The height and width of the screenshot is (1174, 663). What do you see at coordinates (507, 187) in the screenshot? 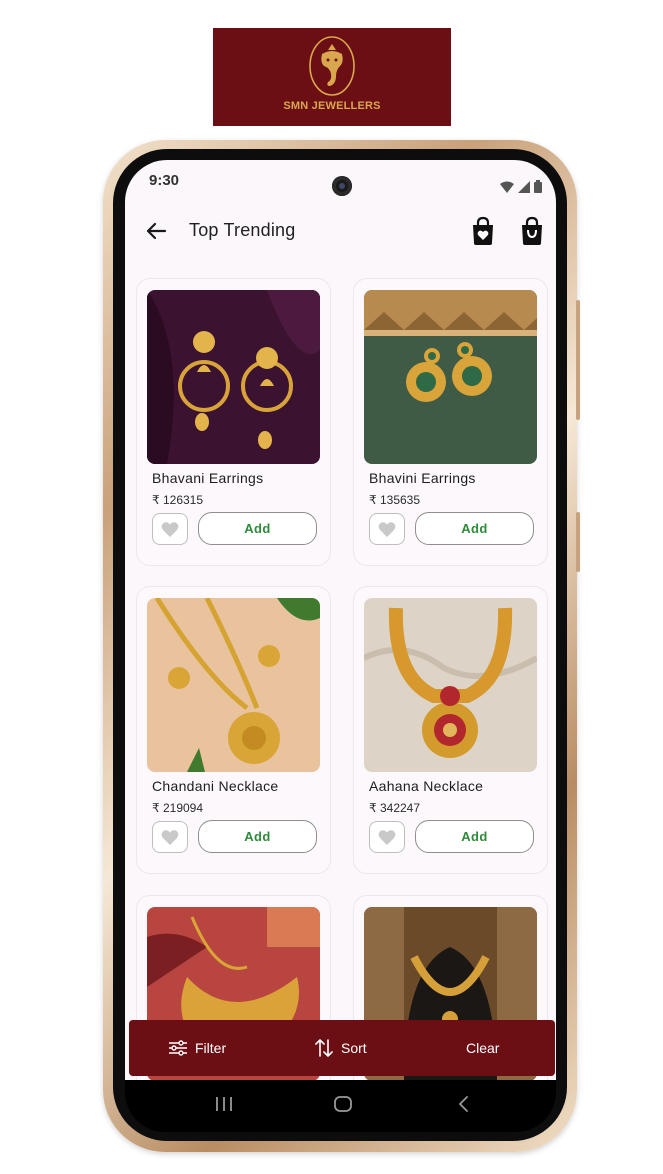
I see `wifi-icon` at bounding box center [507, 187].